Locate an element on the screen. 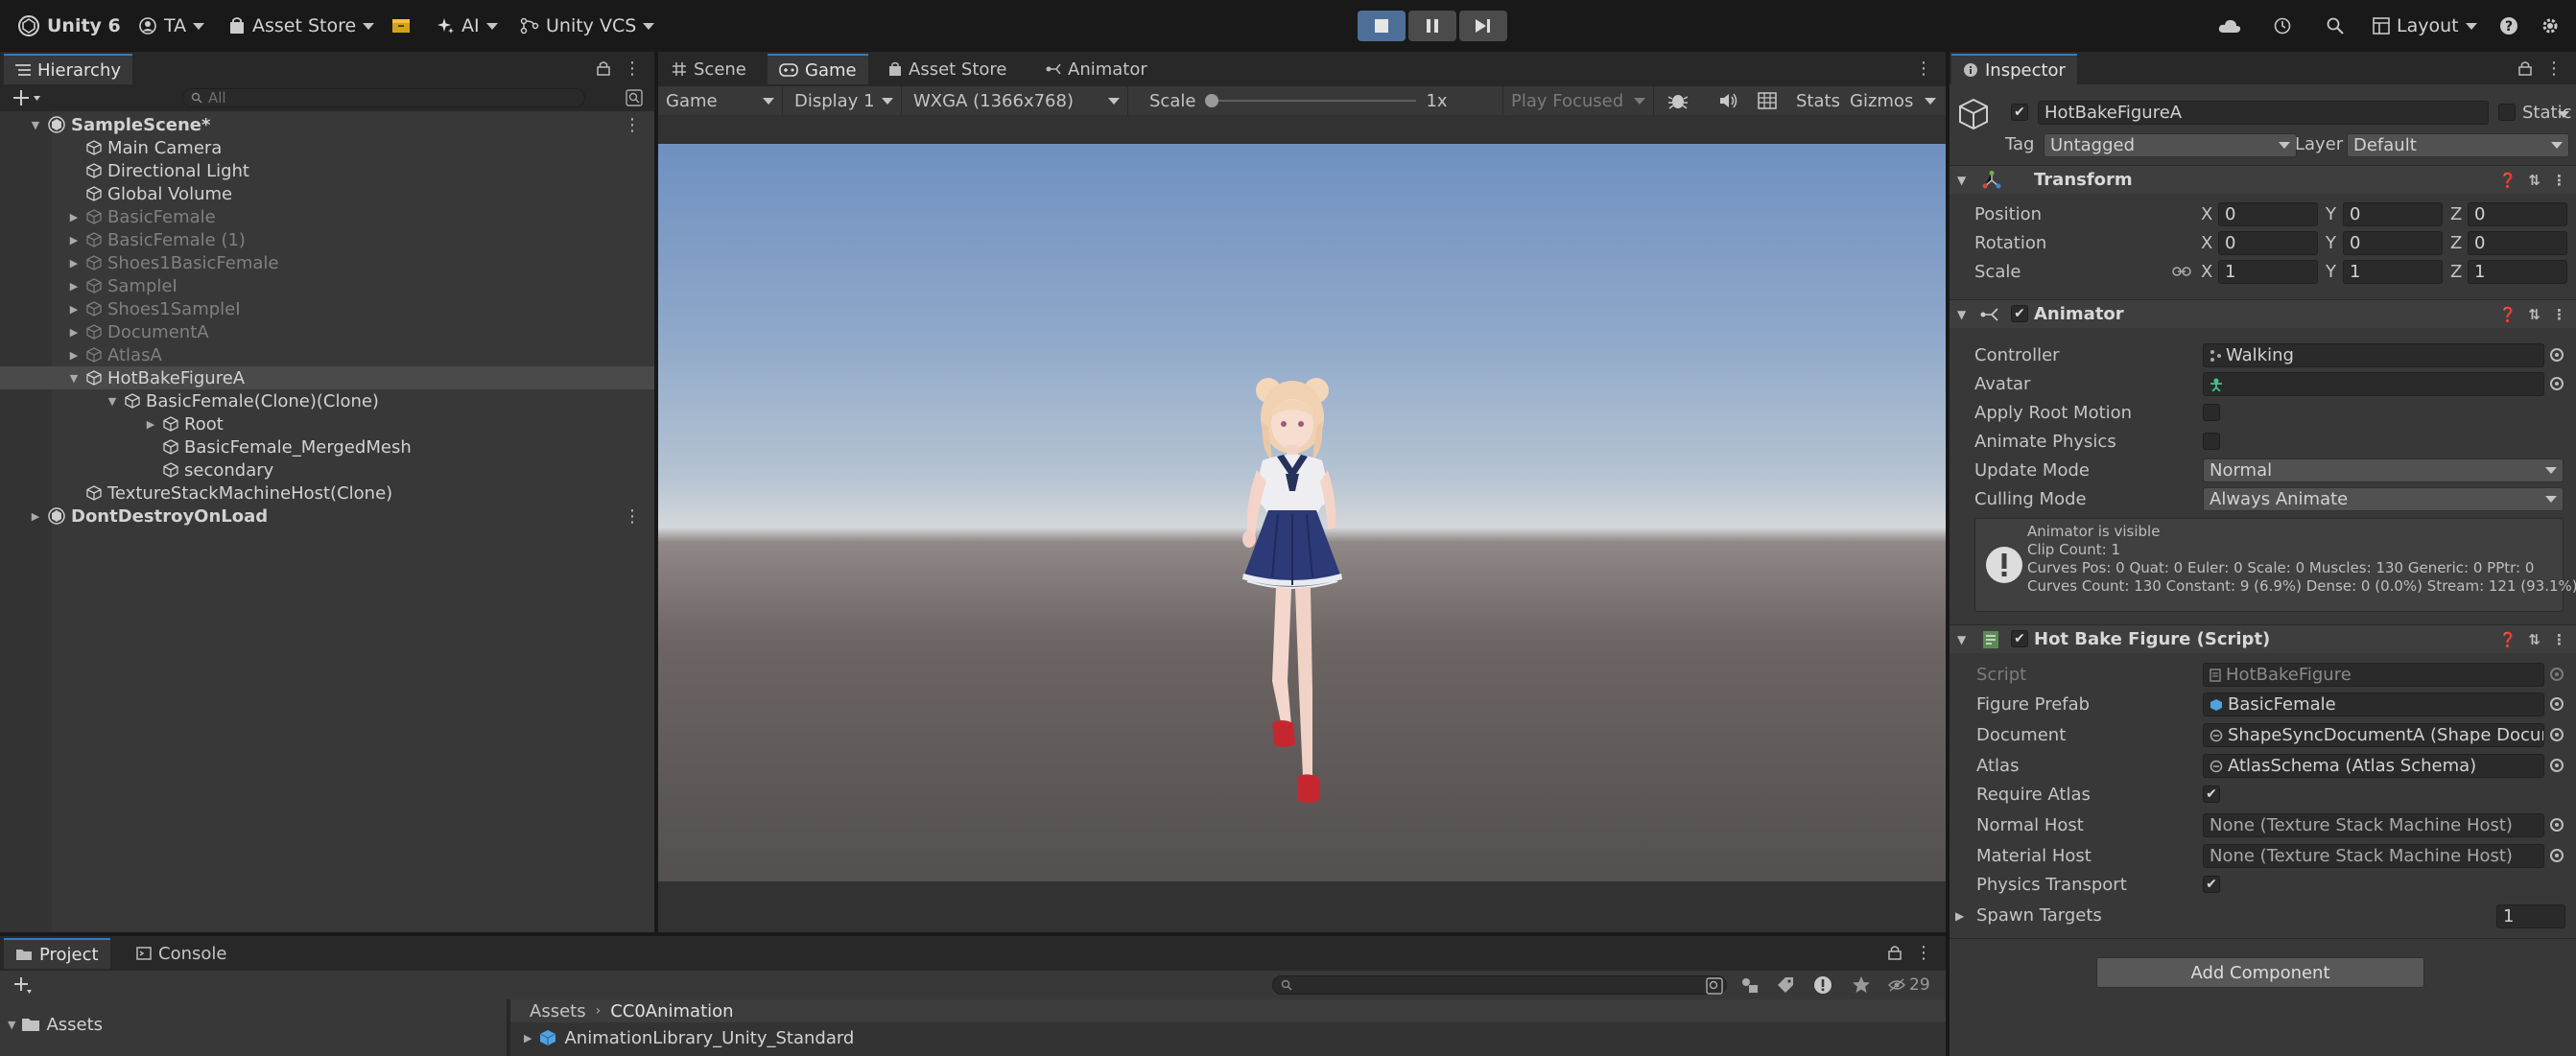  hierarchy-row: Directional Light is located at coordinates (327, 171).